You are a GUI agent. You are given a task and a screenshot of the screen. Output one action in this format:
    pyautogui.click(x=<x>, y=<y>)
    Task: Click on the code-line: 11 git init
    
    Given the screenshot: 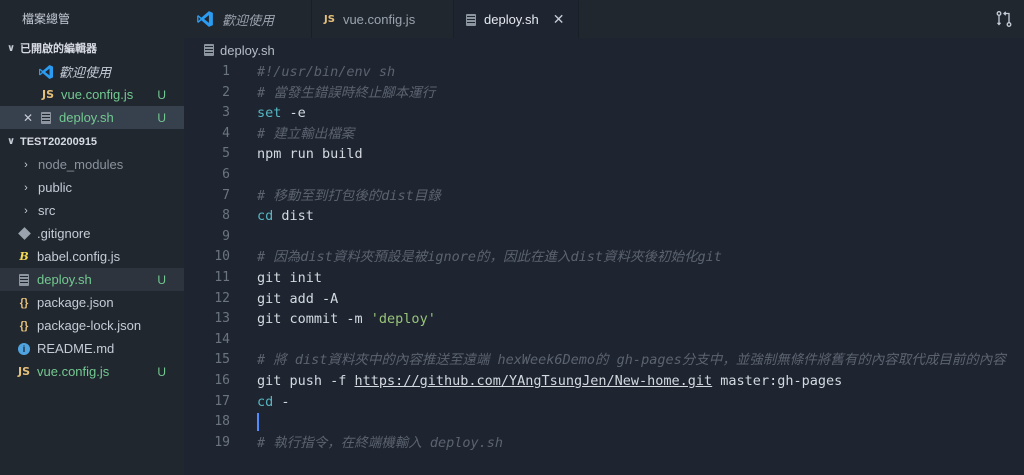 What is the action you would take?
    pyautogui.click(x=604, y=278)
    